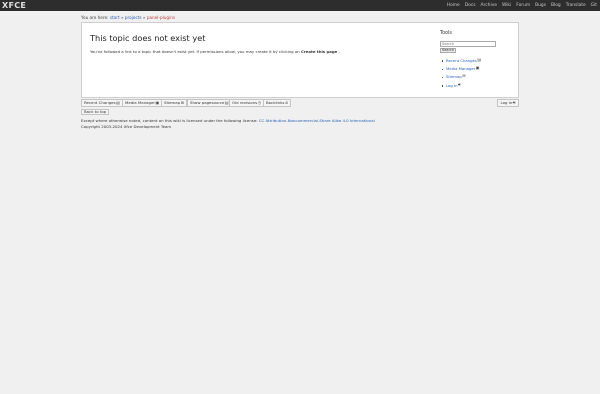 The height and width of the screenshot is (394, 600). What do you see at coordinates (454, 76) in the screenshot?
I see `tool-sitemap: Sitemap` at bounding box center [454, 76].